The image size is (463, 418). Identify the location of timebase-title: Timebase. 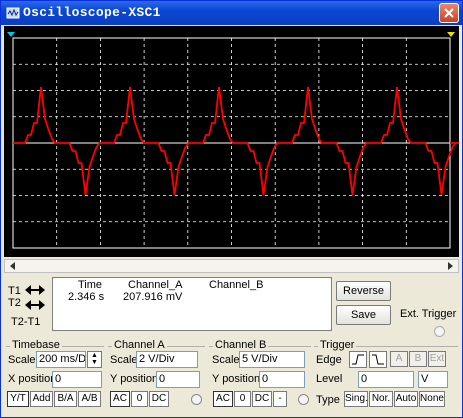
(36, 345).